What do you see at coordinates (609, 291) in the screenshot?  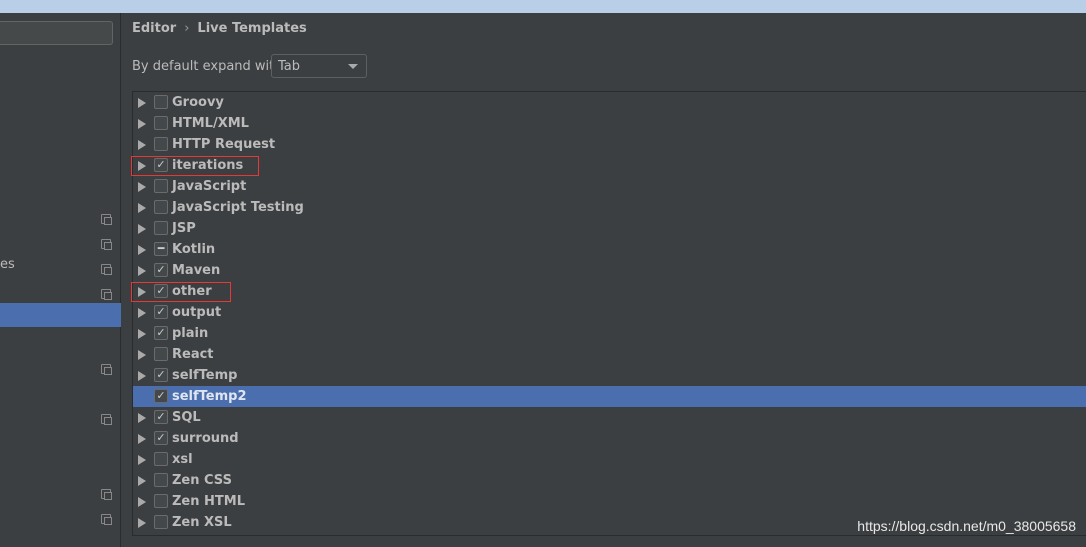 I see `template-group-row: ✓ other` at bounding box center [609, 291].